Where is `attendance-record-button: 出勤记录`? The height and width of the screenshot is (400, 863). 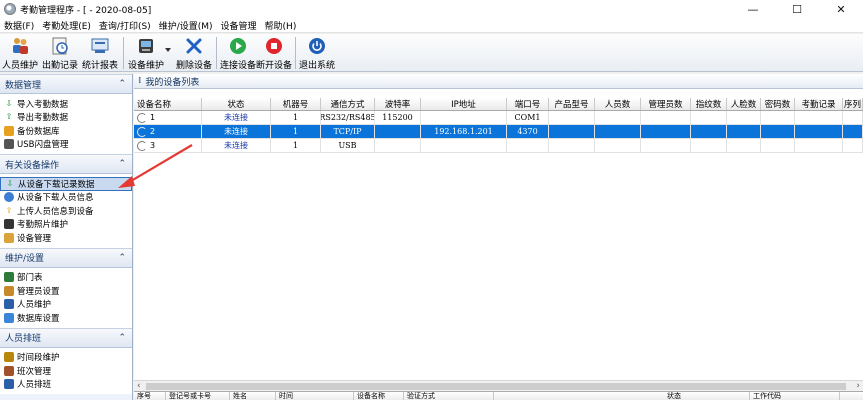 attendance-record-button: 出勤记录 is located at coordinates (60, 53).